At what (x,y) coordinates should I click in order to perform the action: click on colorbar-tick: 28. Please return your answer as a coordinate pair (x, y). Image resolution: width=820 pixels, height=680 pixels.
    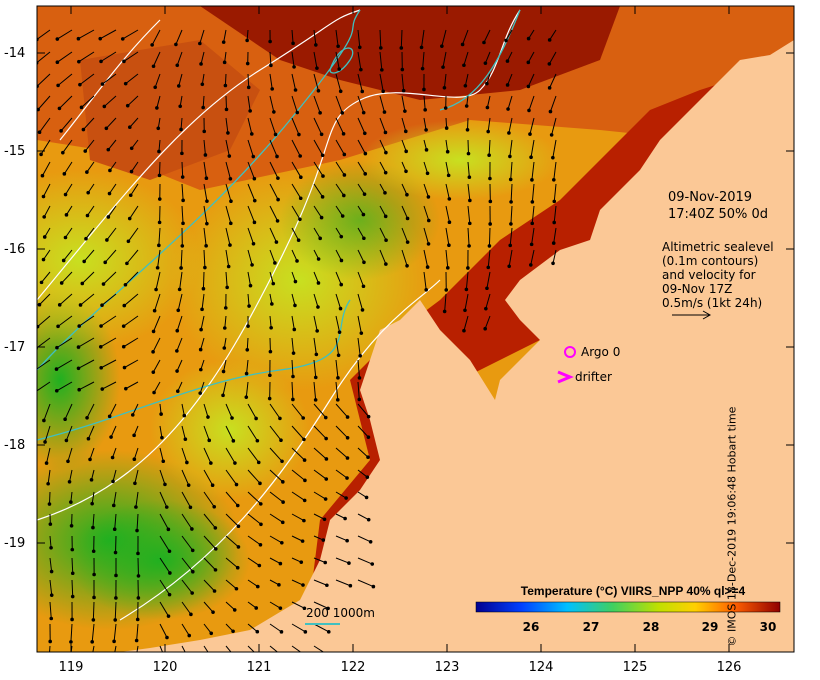
    Looking at the image, I should click on (651, 627).